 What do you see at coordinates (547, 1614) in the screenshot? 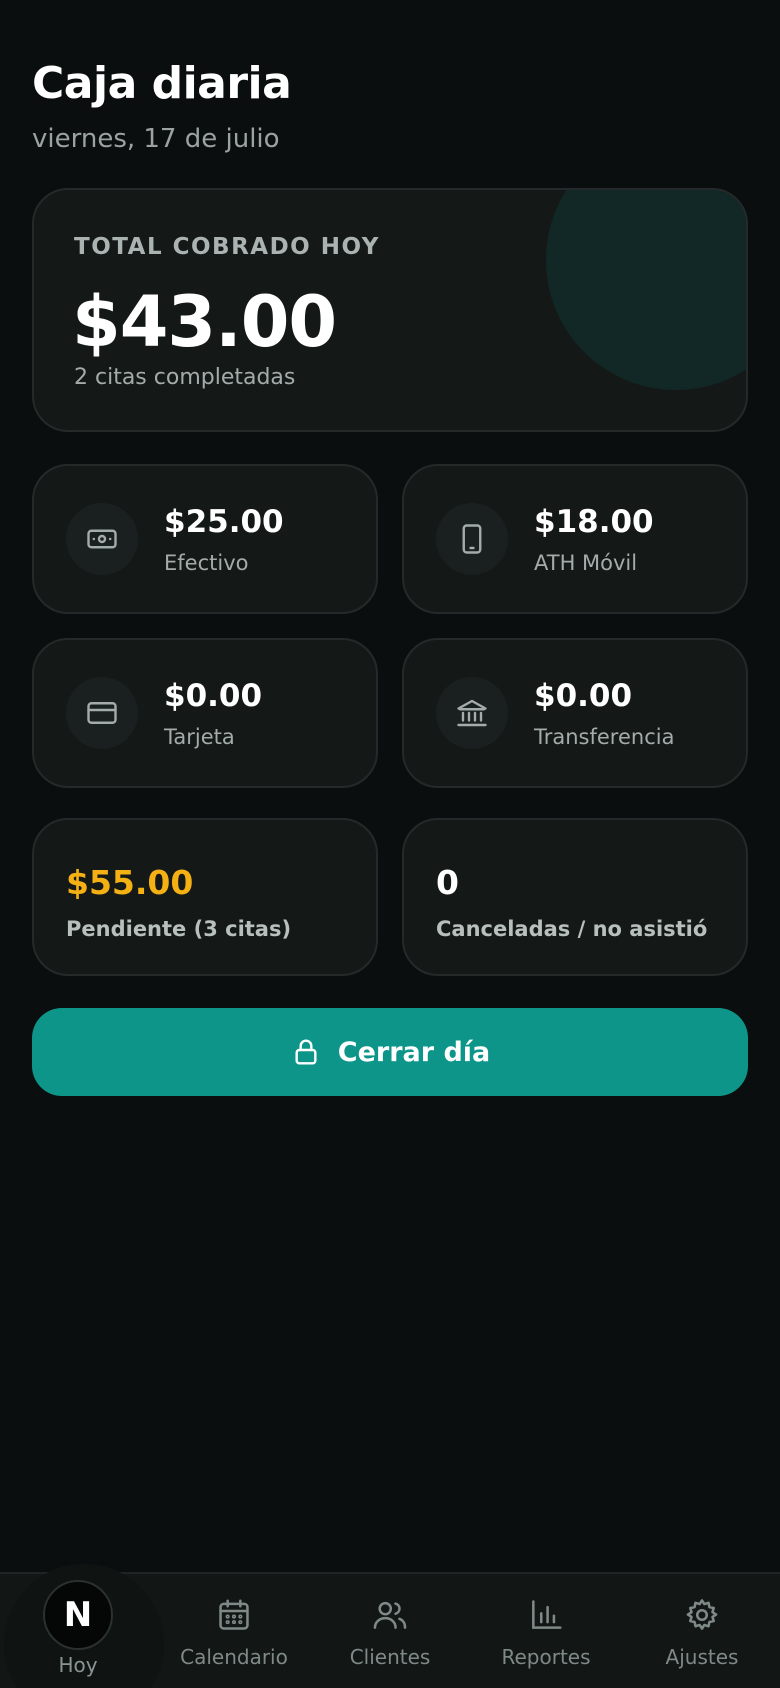
I see `bar-chart-icon` at bounding box center [547, 1614].